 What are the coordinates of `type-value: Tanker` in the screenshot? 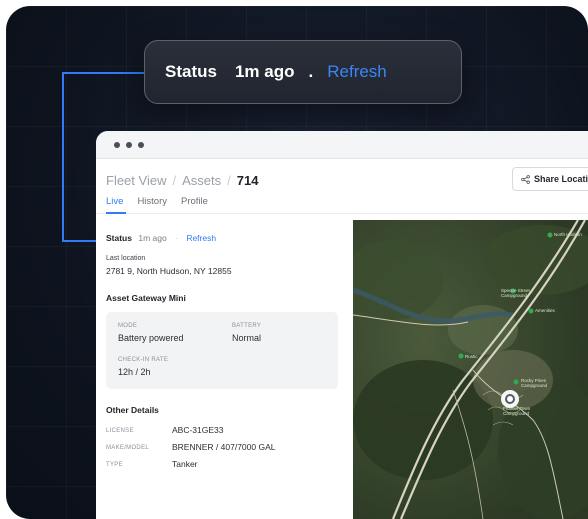 It's located at (185, 464).